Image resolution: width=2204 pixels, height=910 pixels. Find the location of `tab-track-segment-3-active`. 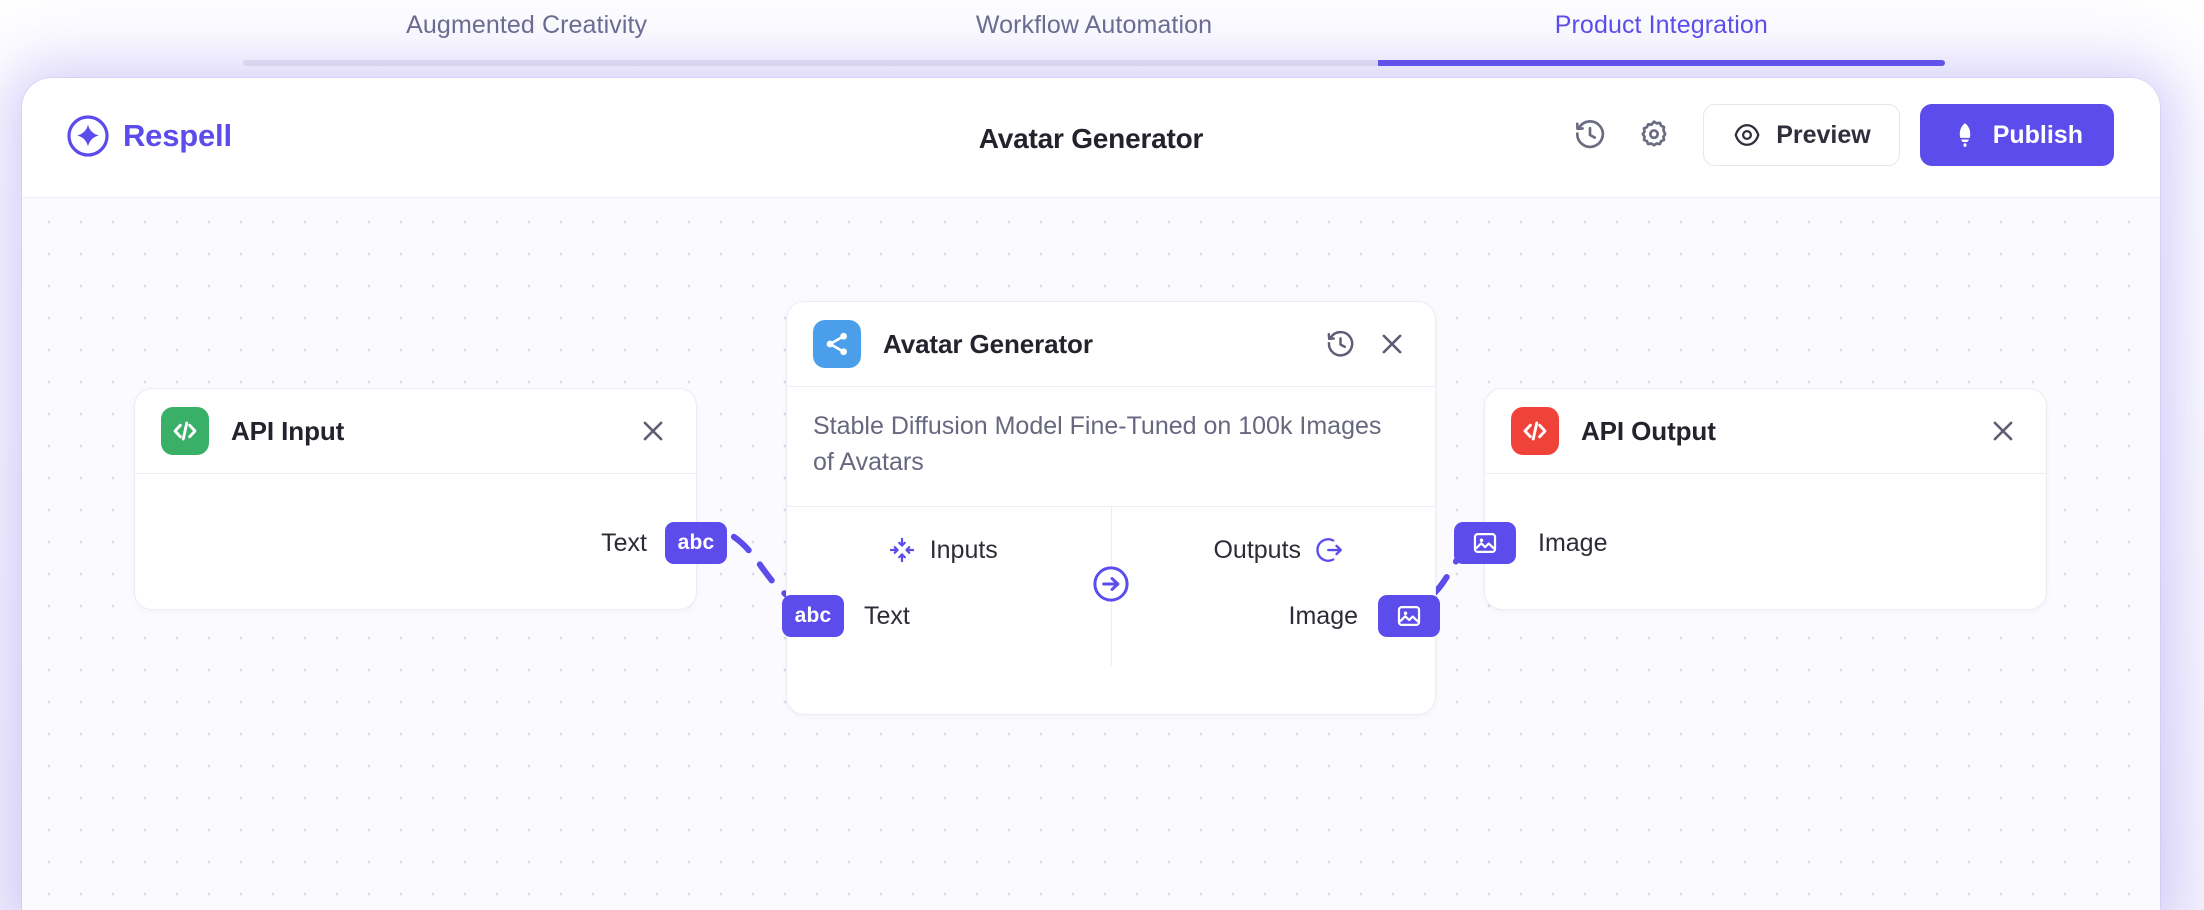

tab-track-segment-3-active is located at coordinates (1661, 63).